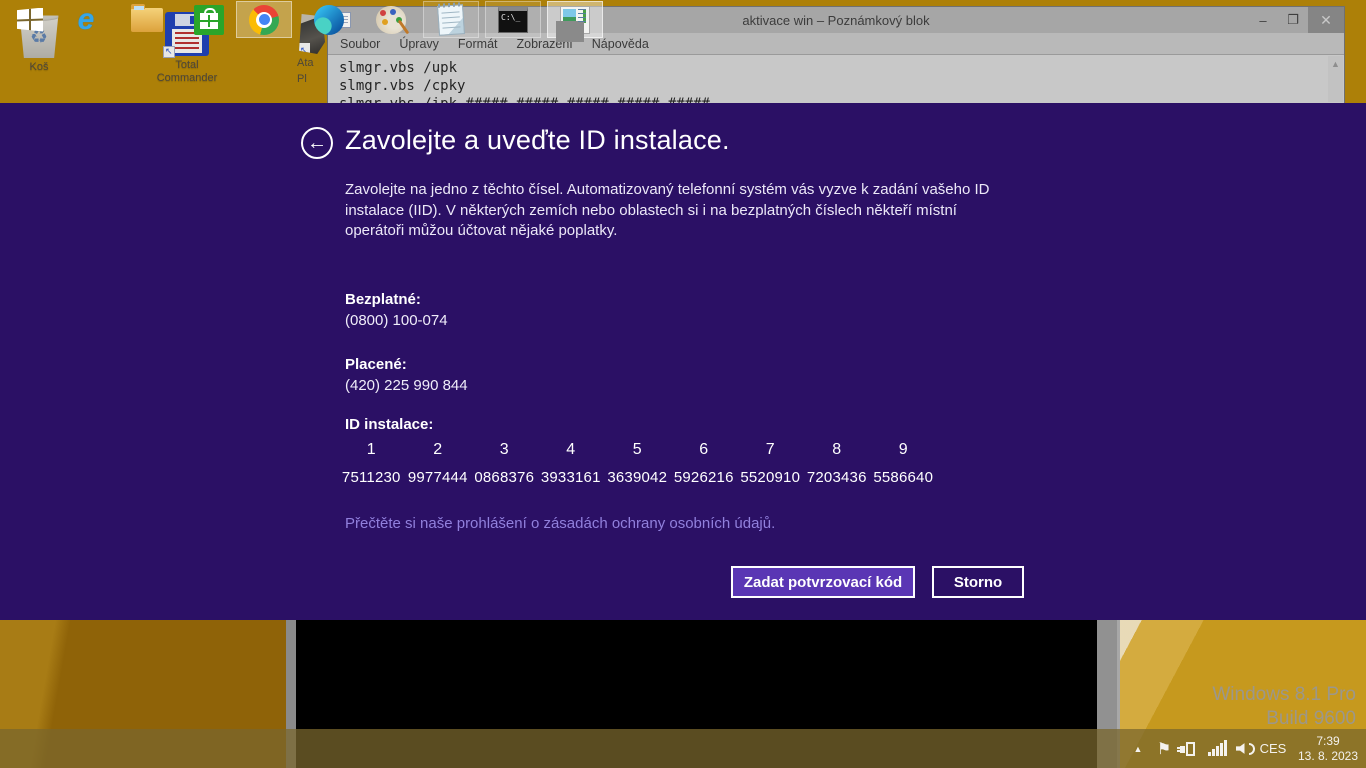  Describe the element at coordinates (187, 71) in the screenshot. I see `desktop-icon-label: Total Commander` at that location.